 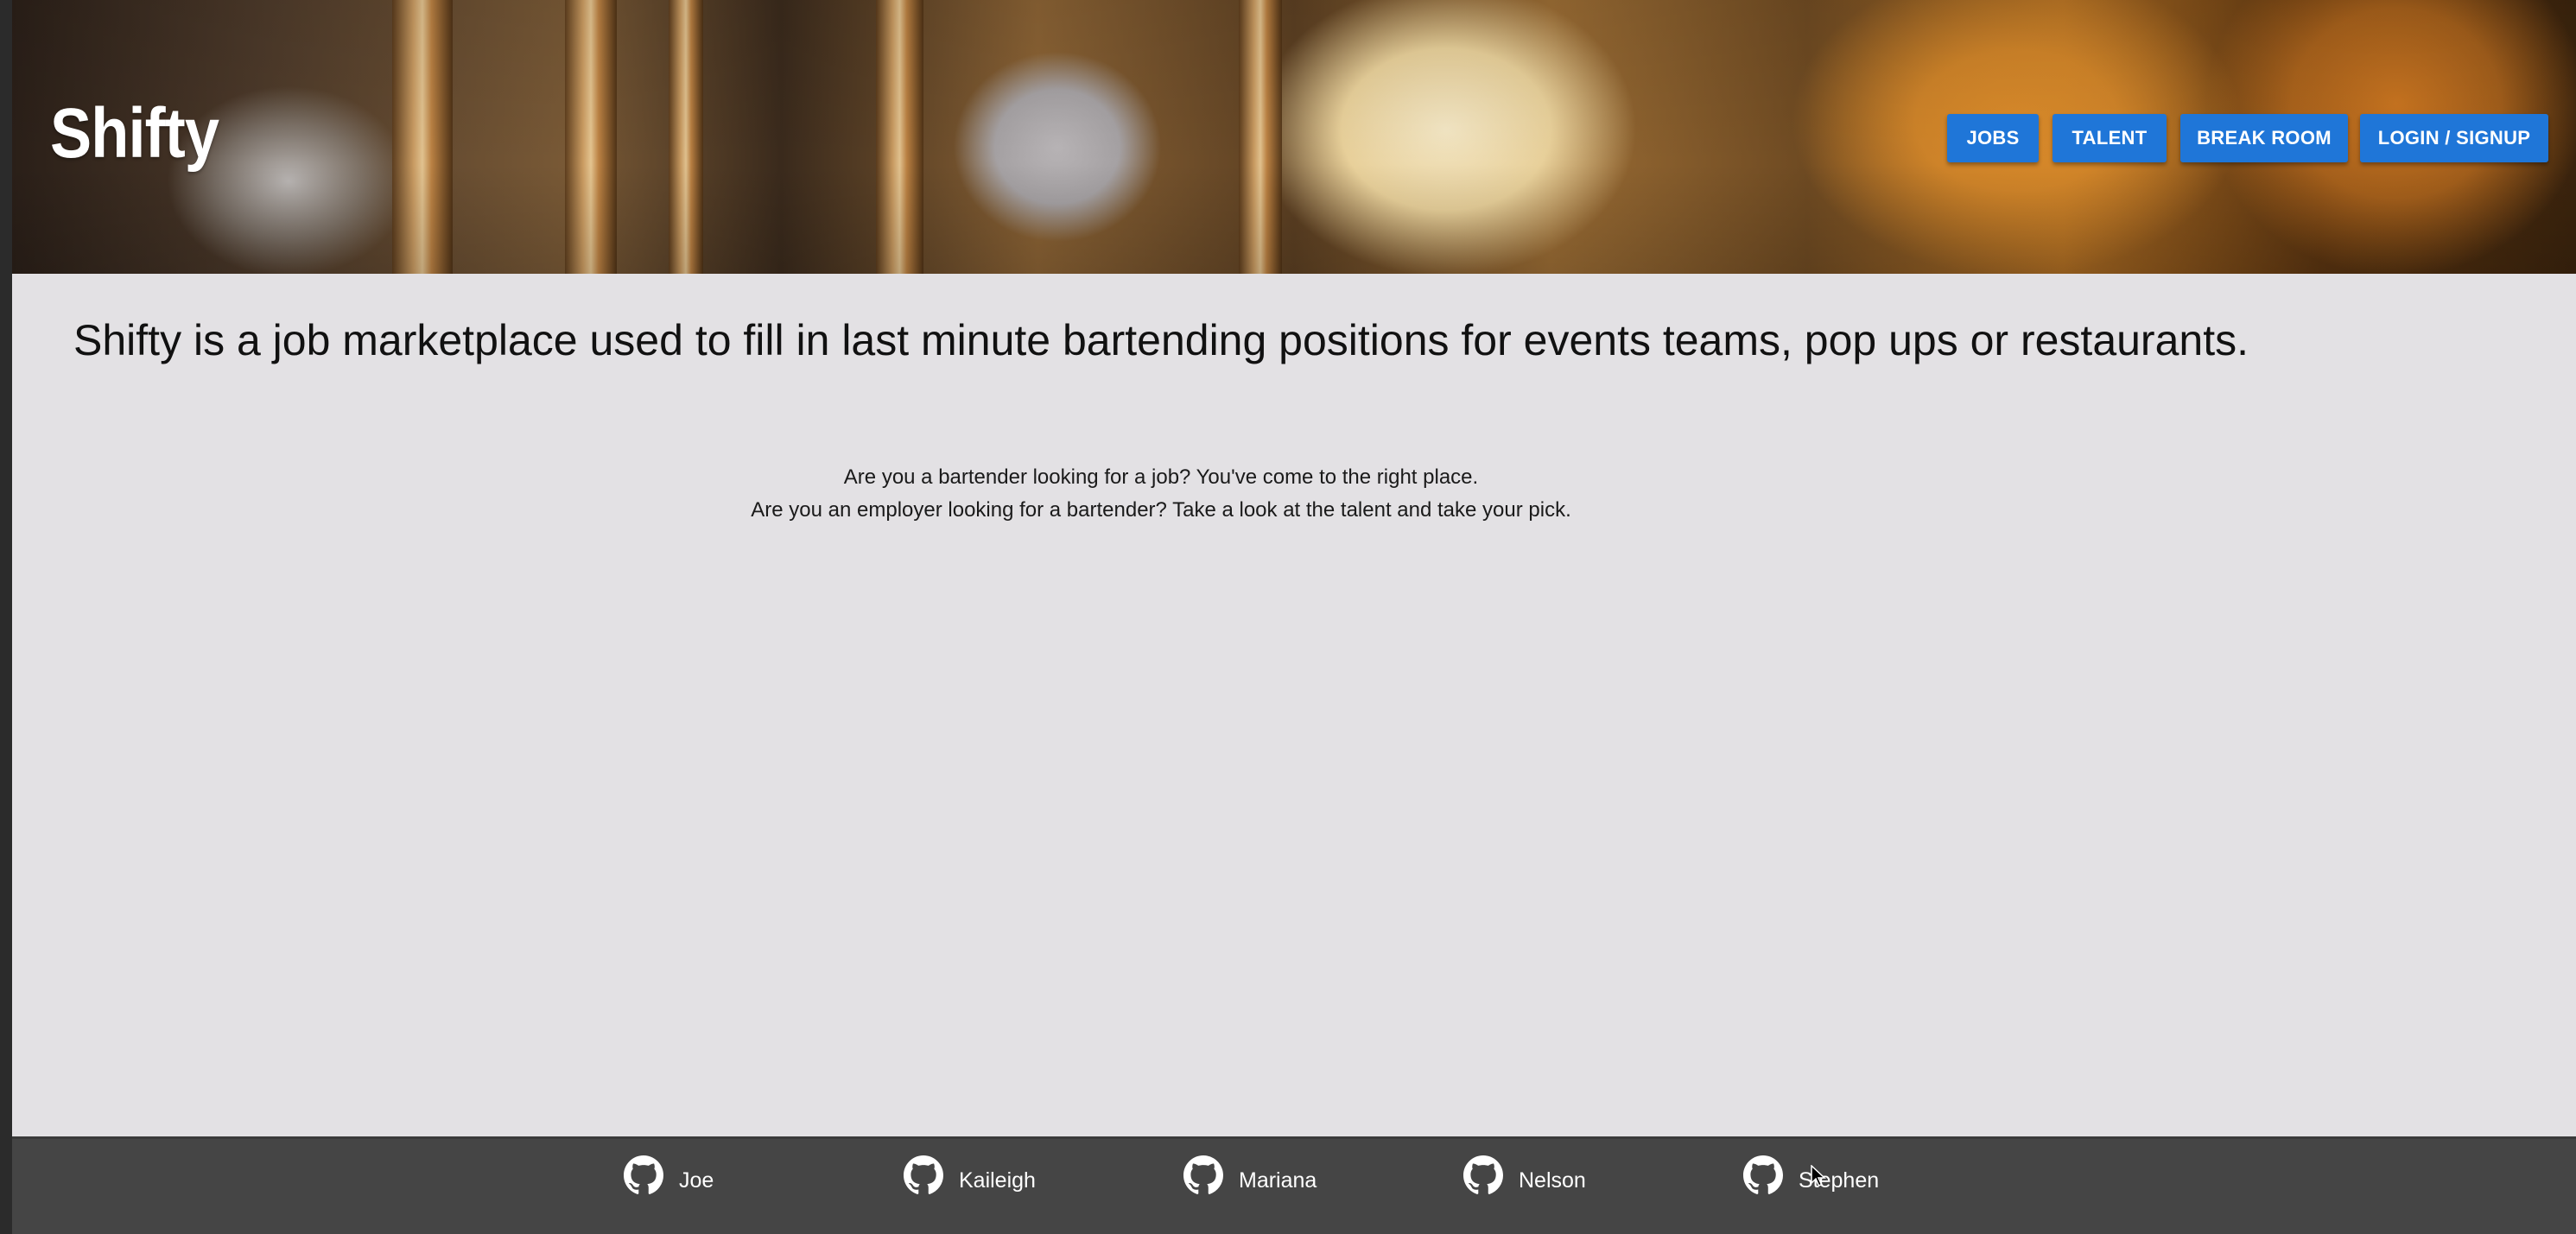 I want to click on footer-link-label: Mariana, so click(x=1278, y=1180).